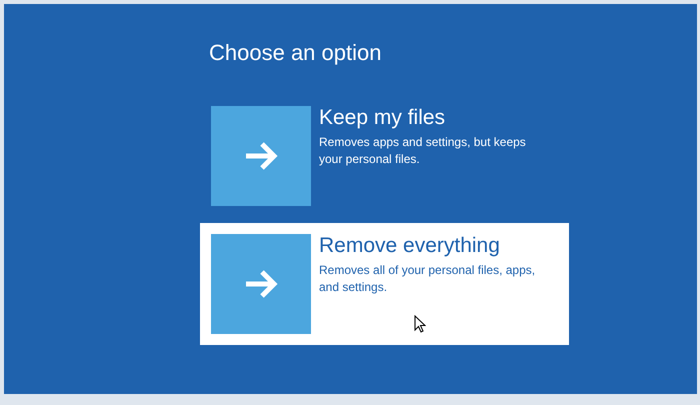  I want to click on option-description: Removes all of your personal files, apps, and settings., so click(427, 279).